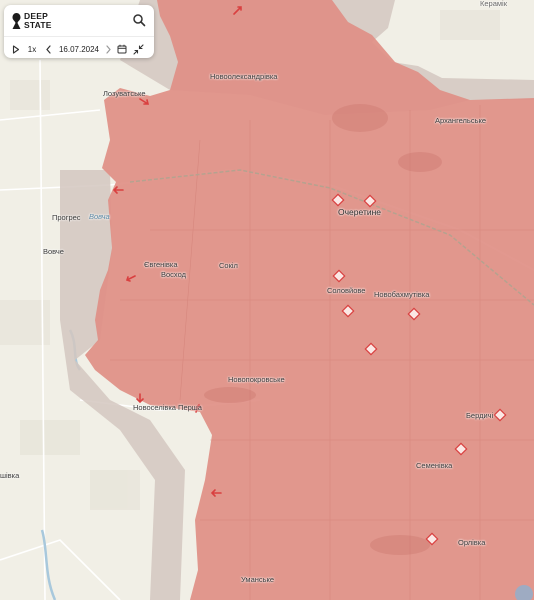 The image size is (534, 600). I want to click on logo-line-2: STATE, so click(38, 25).